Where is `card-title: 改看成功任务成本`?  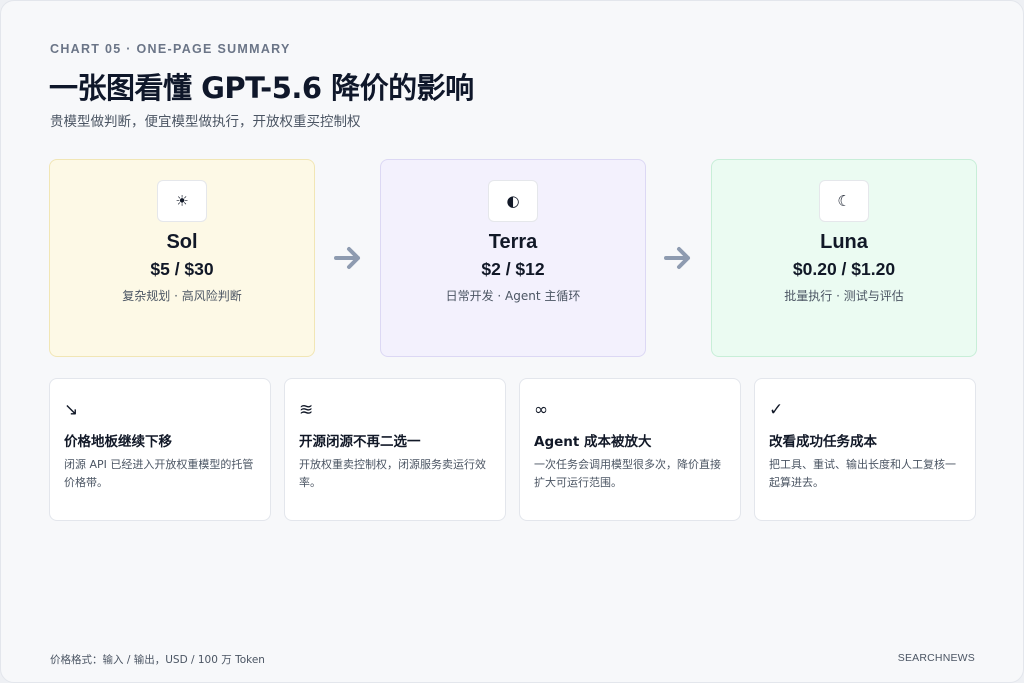
card-title: 改看成功任务成本 is located at coordinates (823, 442).